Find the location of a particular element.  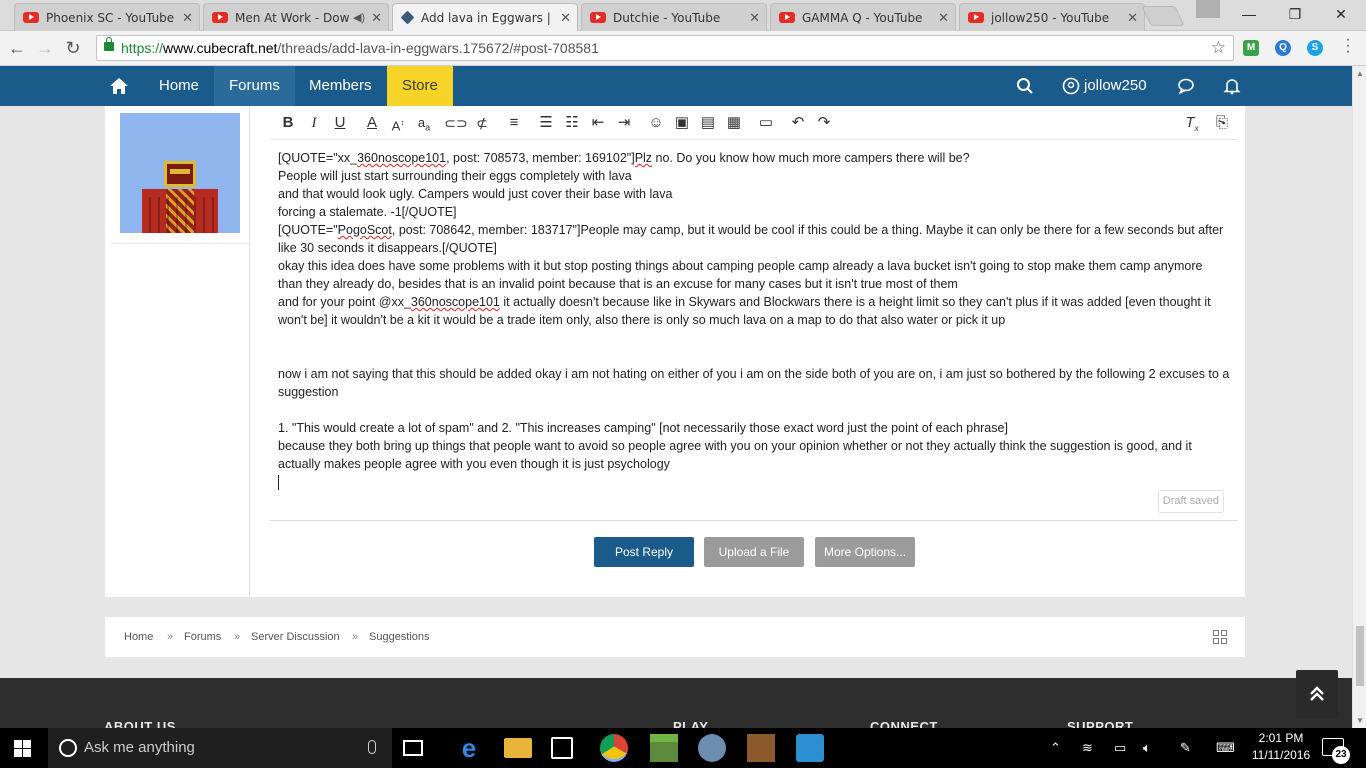

nav-home: Home is located at coordinates (179, 86).